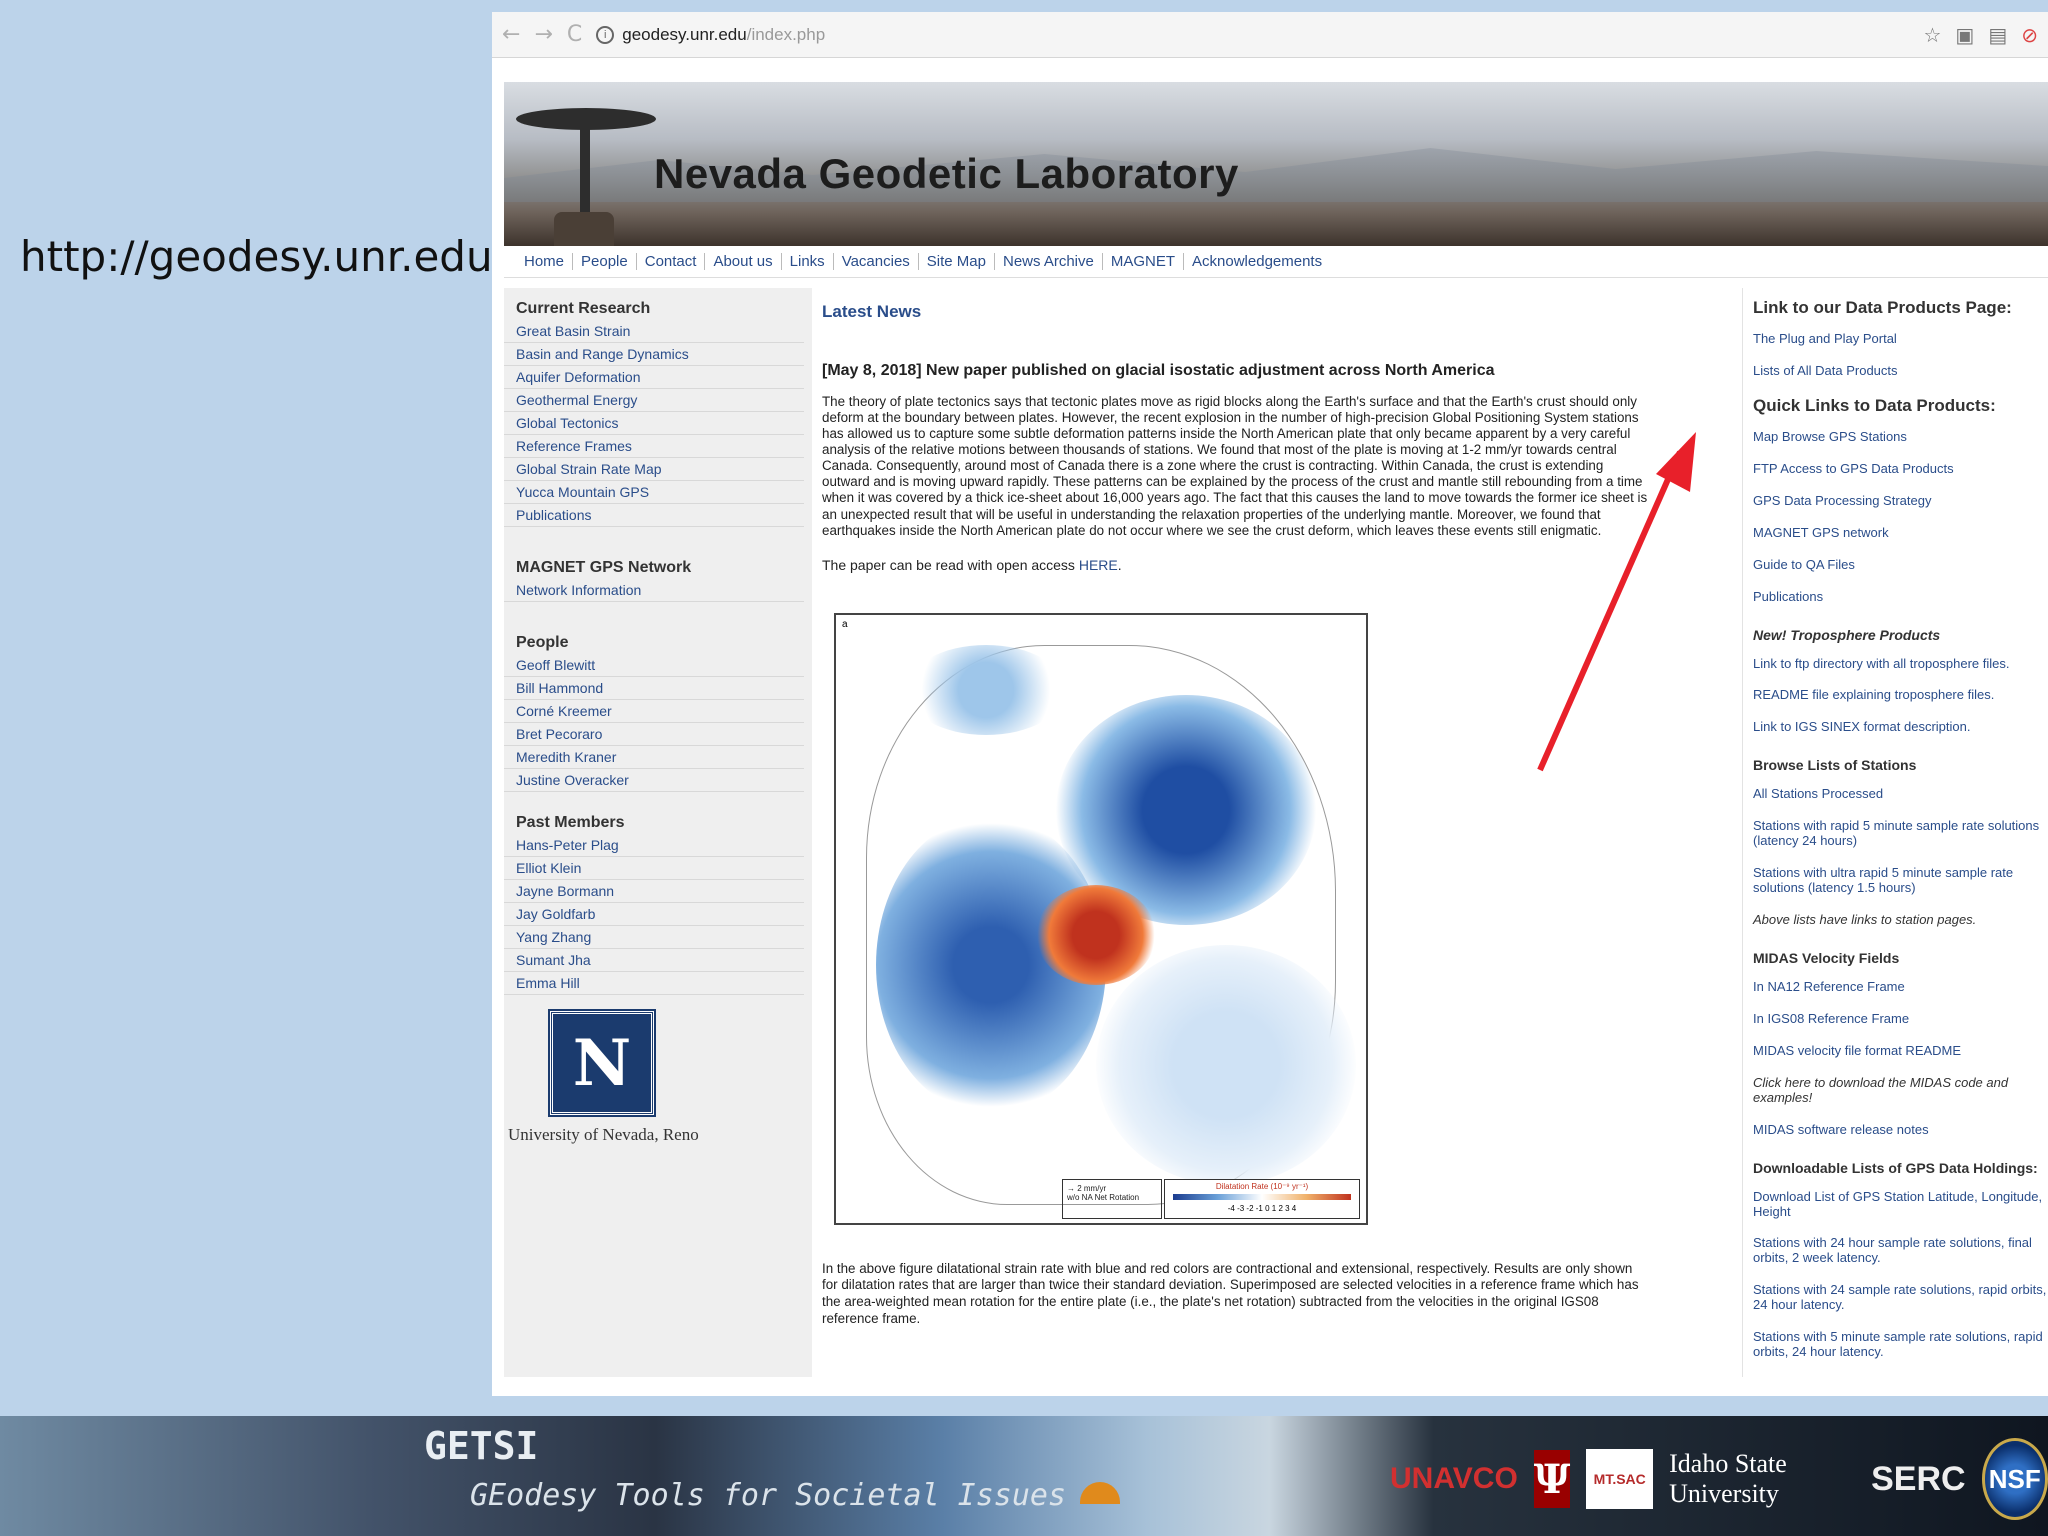  I want to click on extension-icon: ▤, so click(1997, 35).